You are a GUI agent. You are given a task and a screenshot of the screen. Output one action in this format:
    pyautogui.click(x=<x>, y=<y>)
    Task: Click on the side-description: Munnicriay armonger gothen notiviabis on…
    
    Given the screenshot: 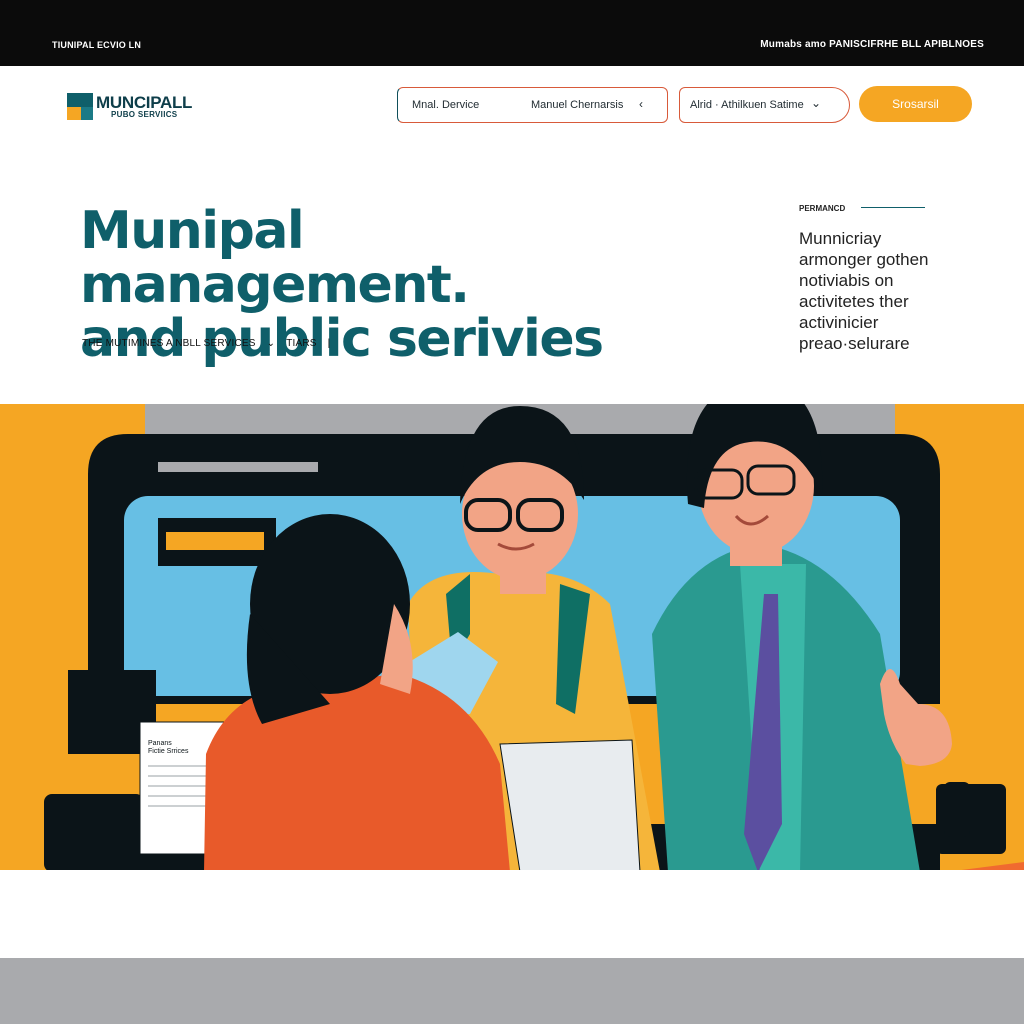 What is the action you would take?
    pyautogui.click(x=899, y=291)
    